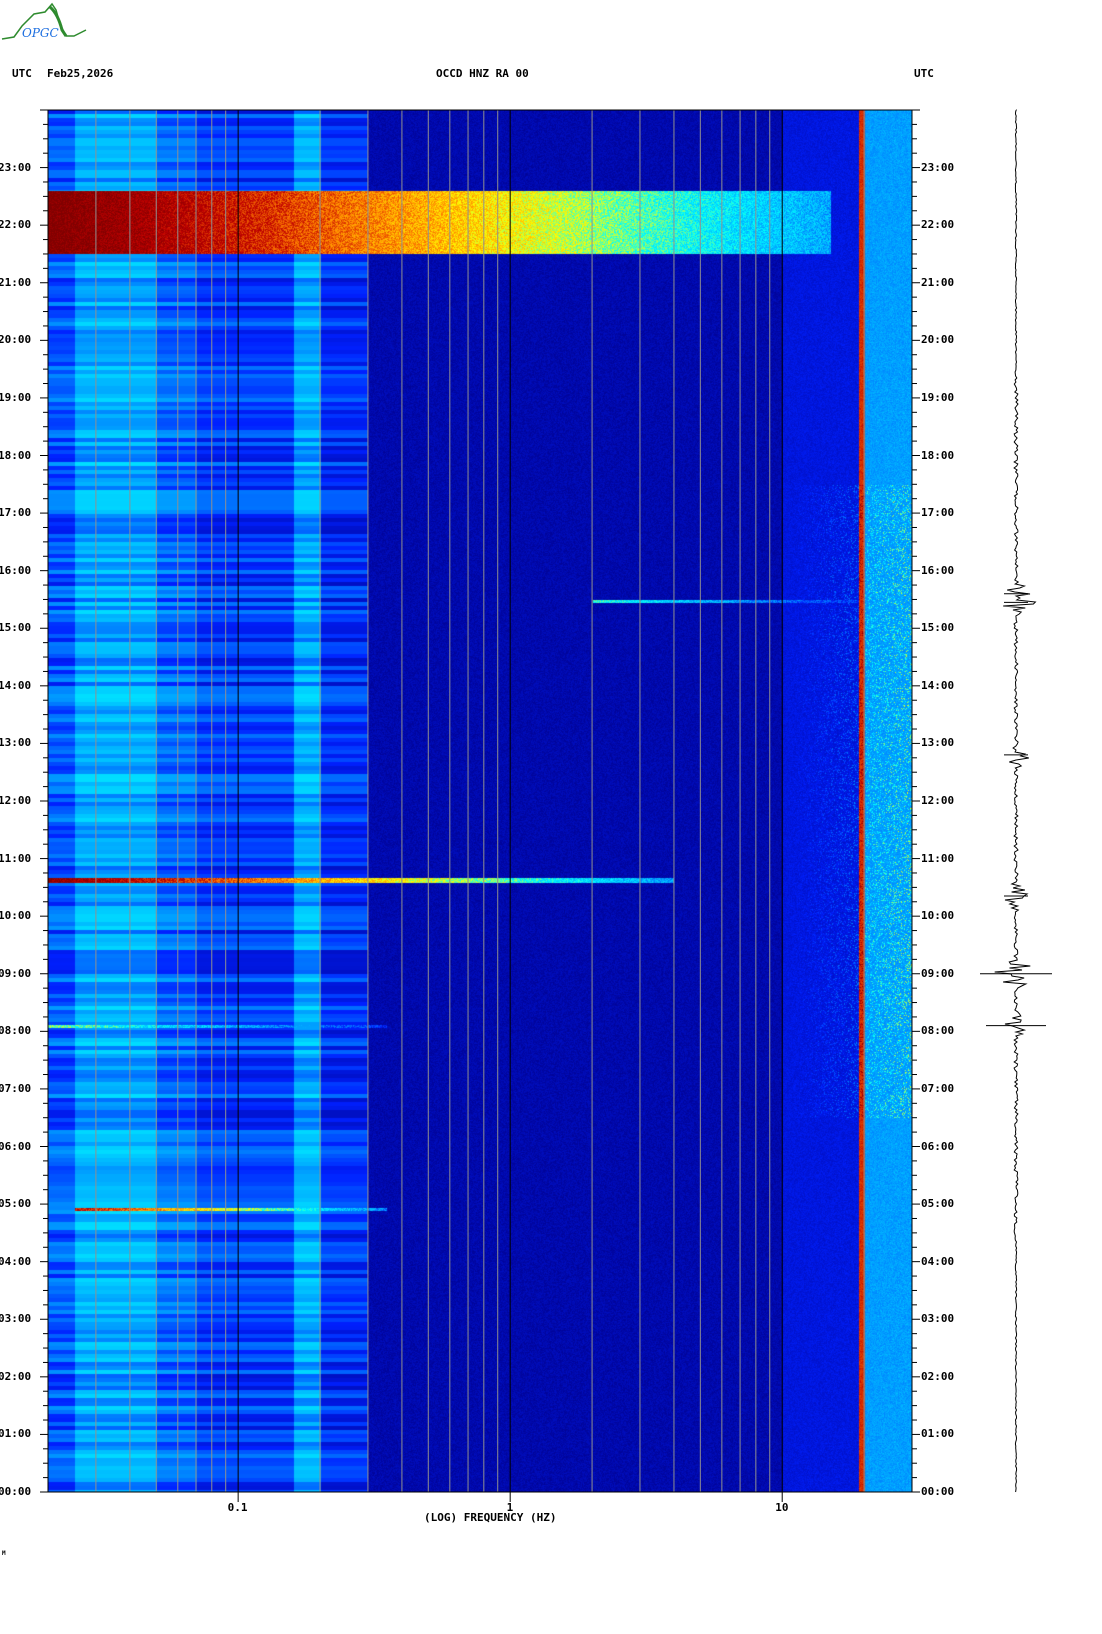  What do you see at coordinates (490, 1517) in the screenshot?
I see `x-axis-label: (LOG) FREQUENCY (HZ)` at bounding box center [490, 1517].